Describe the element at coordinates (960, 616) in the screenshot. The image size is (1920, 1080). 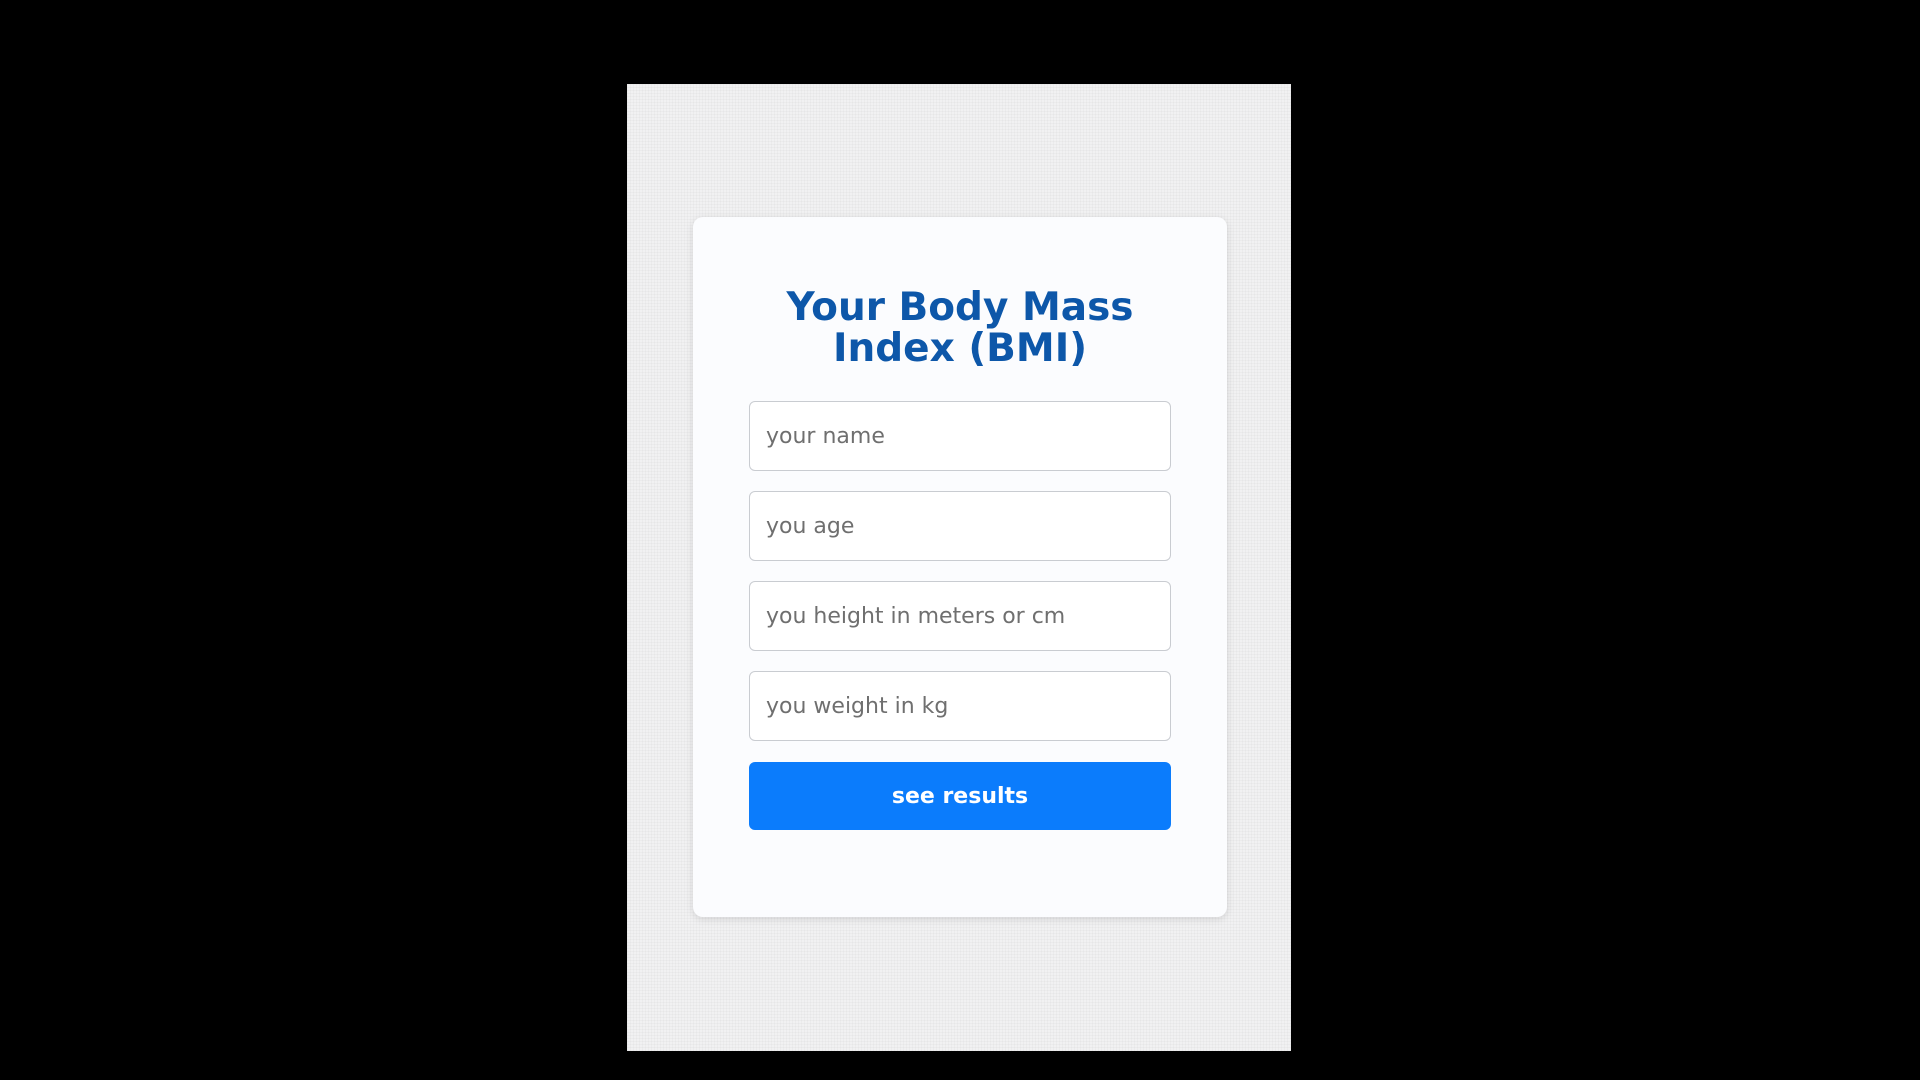
I see `height-input` at that location.